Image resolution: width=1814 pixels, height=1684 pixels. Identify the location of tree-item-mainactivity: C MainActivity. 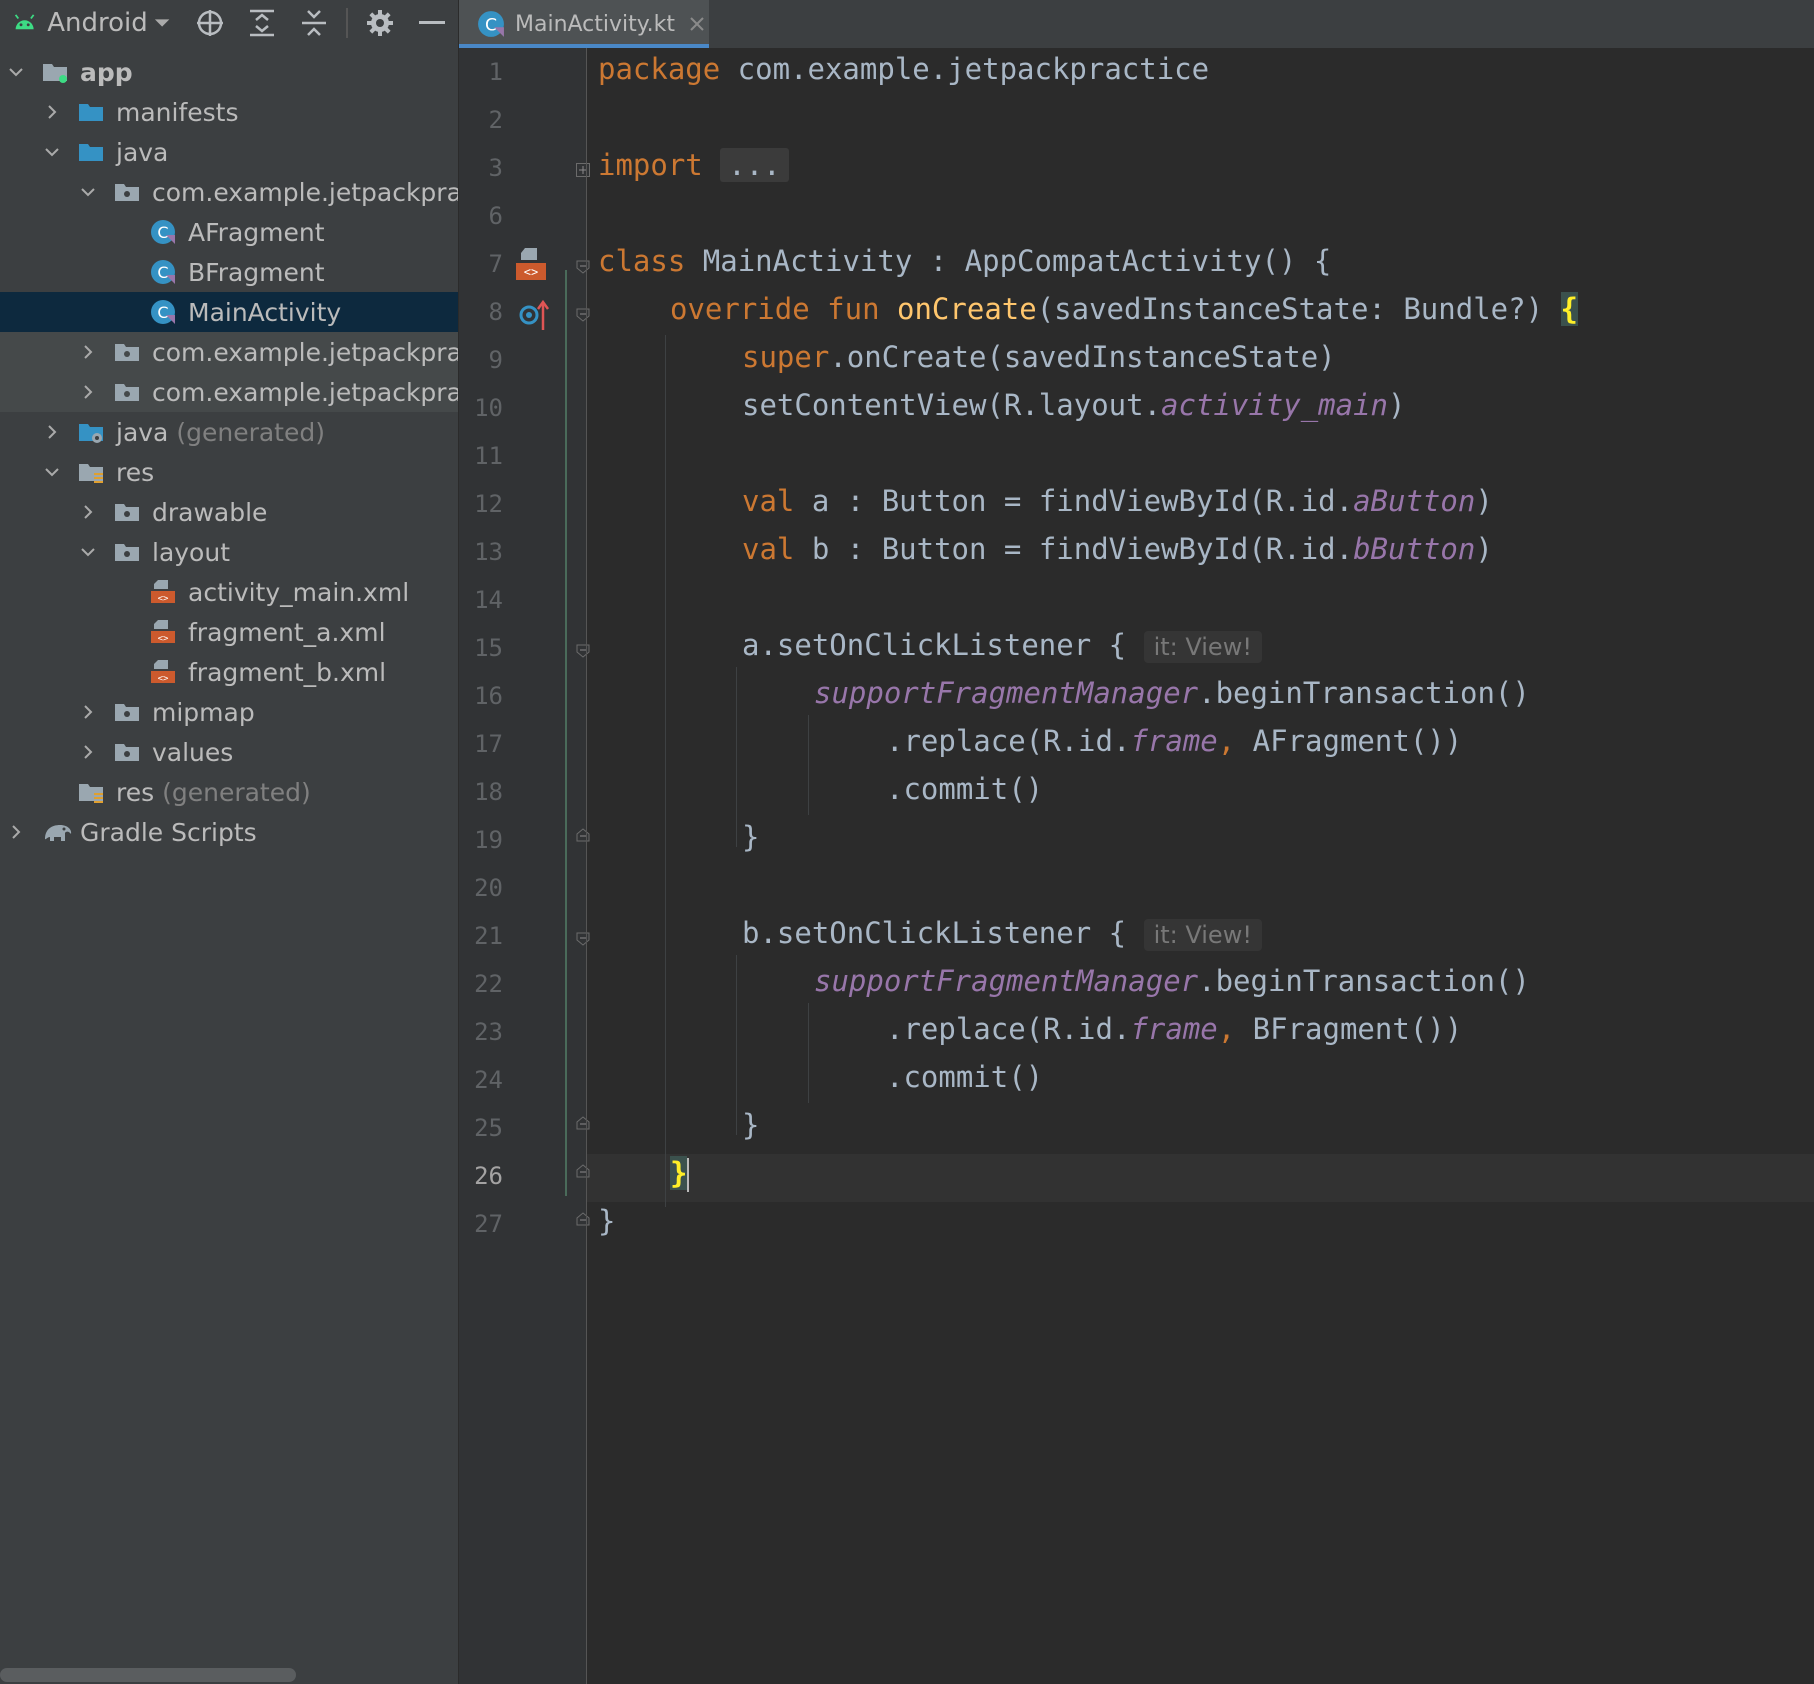
(229, 312).